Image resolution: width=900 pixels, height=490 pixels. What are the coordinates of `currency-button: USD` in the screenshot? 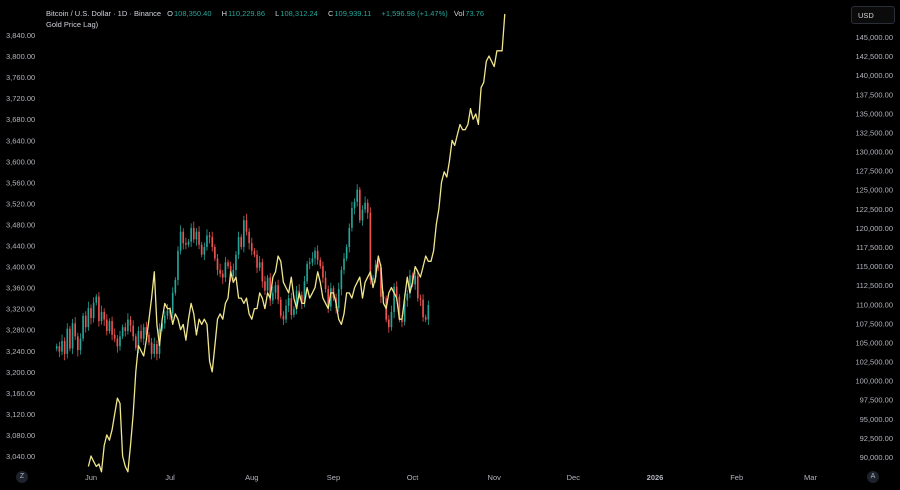 It's located at (873, 15).